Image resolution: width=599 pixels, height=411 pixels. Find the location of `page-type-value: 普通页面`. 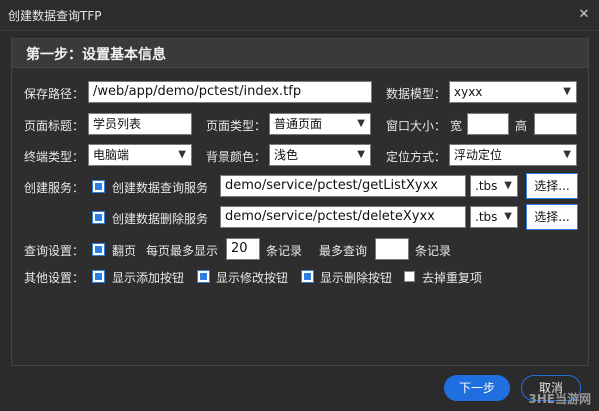

page-type-value: 普通页面 is located at coordinates (298, 124).